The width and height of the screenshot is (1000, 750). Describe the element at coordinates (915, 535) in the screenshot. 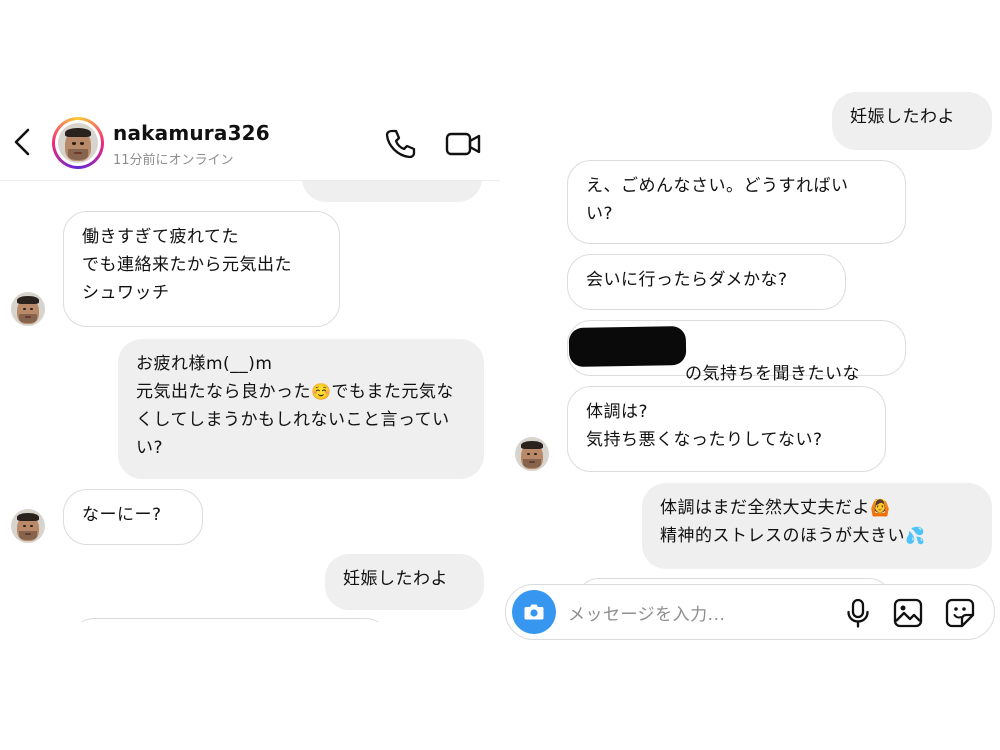

I see `sweat-droplets-emoji: 💦` at that location.